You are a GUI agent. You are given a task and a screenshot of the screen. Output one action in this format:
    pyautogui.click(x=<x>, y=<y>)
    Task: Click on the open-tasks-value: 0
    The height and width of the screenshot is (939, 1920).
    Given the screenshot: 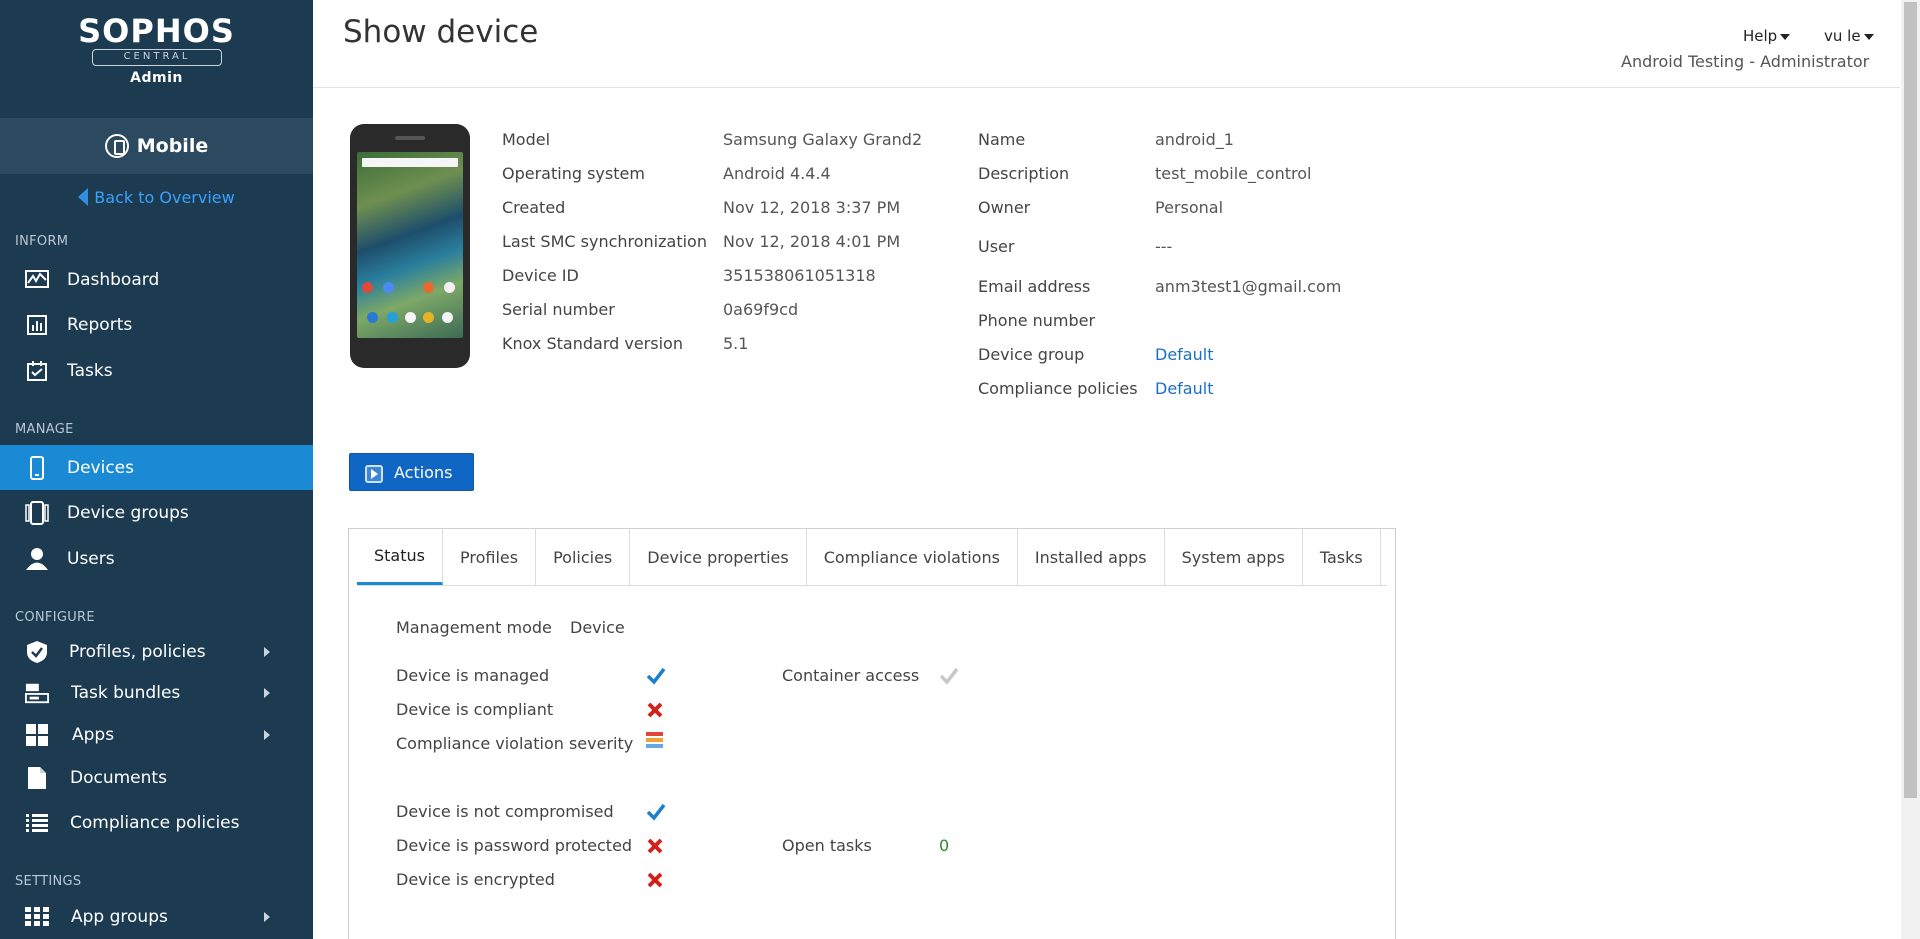 What is the action you would take?
    pyautogui.click(x=944, y=845)
    